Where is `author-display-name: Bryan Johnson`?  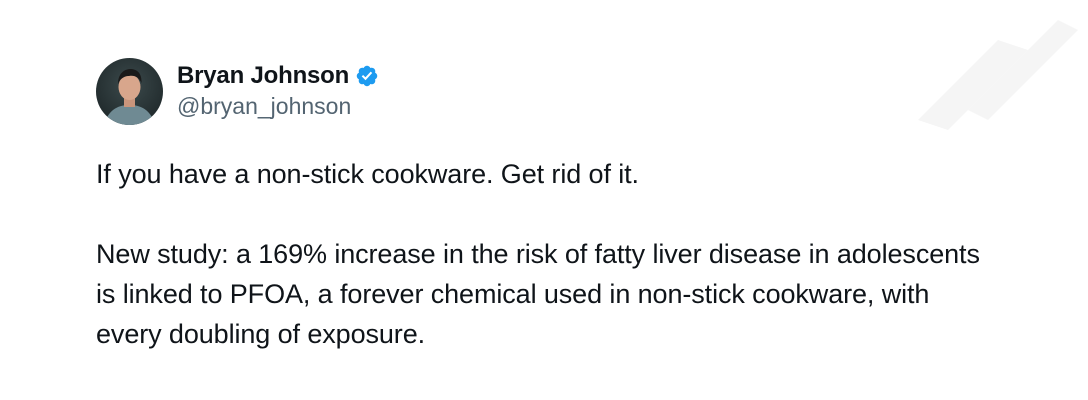 author-display-name: Bryan Johnson is located at coordinates (263, 76).